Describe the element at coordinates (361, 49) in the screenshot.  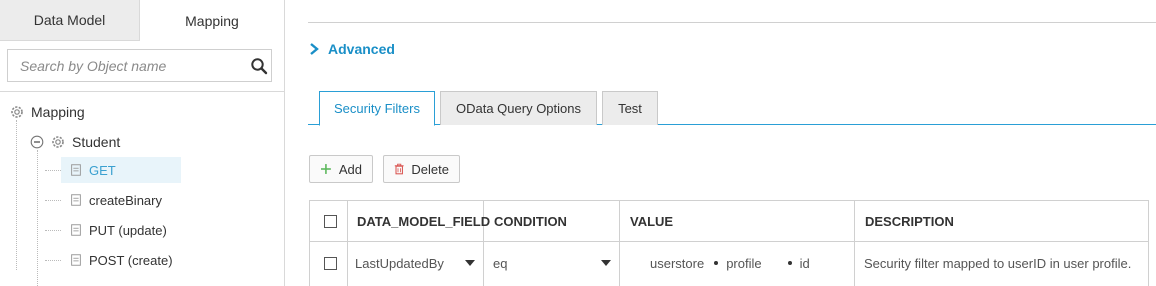
I see `advanced-label: Advanced` at that location.